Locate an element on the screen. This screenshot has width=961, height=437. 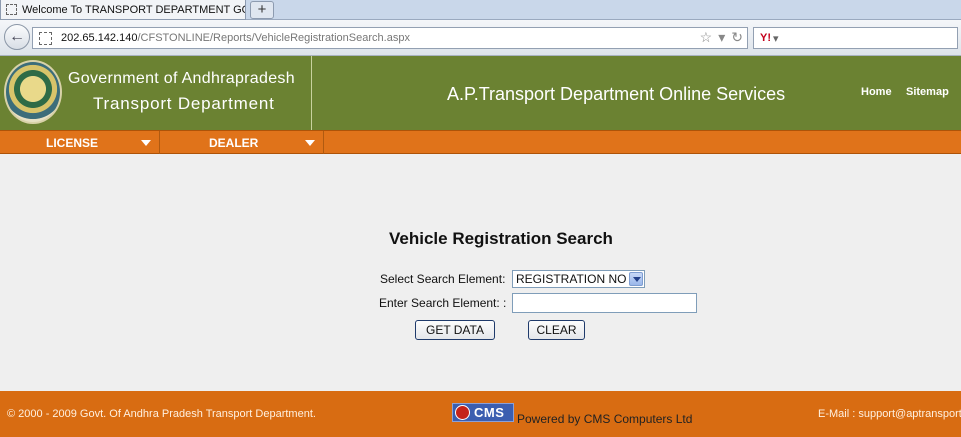
search-engine-dropdown-icon: ▾ is located at coordinates (776, 38).